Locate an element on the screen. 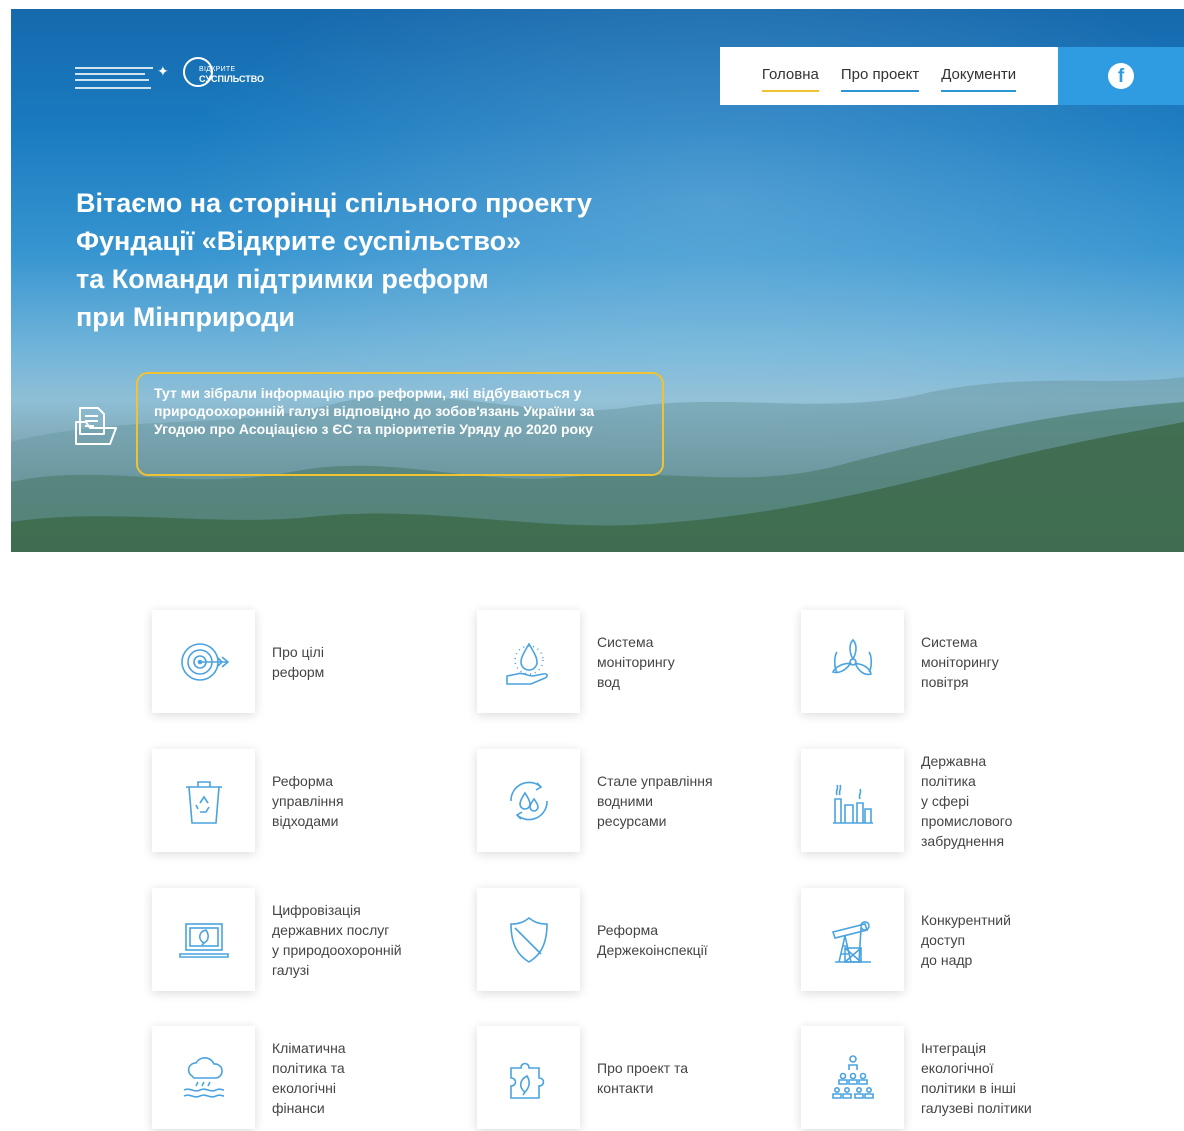 The width and height of the screenshot is (1184, 1131). card-waste-reform: Реформа управління відходами is located at coordinates (317, 801).